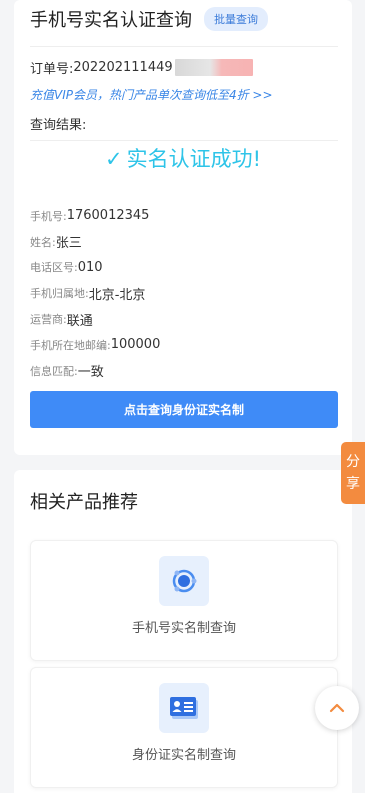  I want to click on info-row: 电话区号: 010, so click(95, 268).